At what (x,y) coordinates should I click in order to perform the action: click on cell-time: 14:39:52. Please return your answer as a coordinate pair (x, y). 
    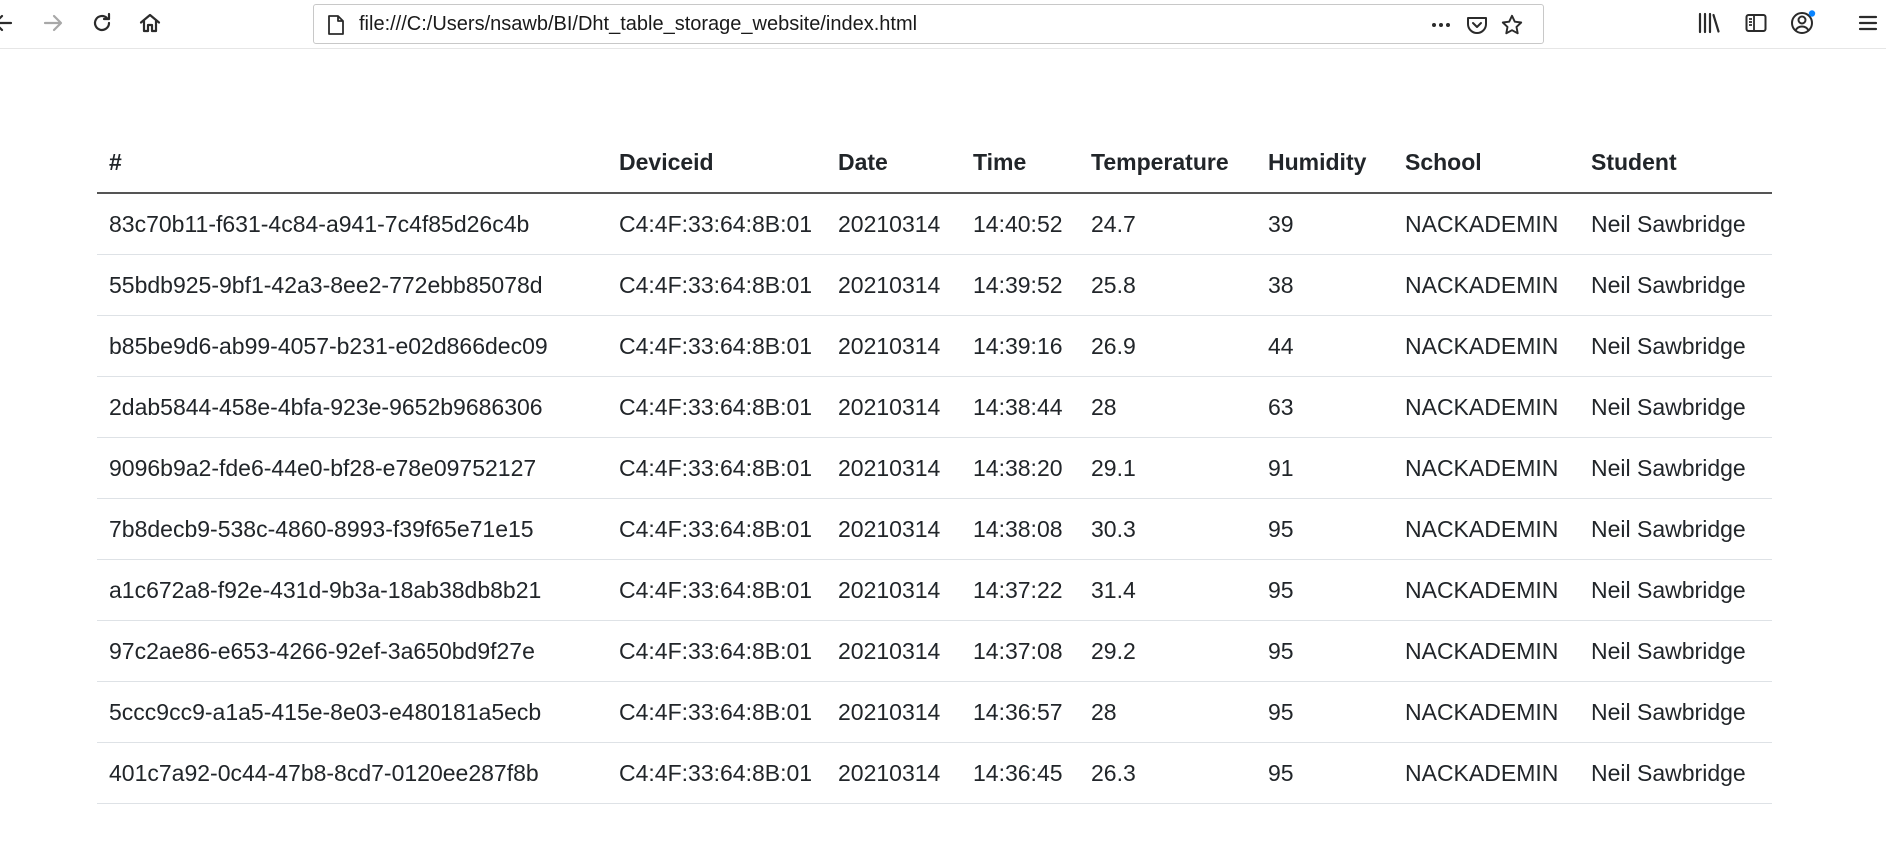
    Looking at the image, I should click on (1020, 285).